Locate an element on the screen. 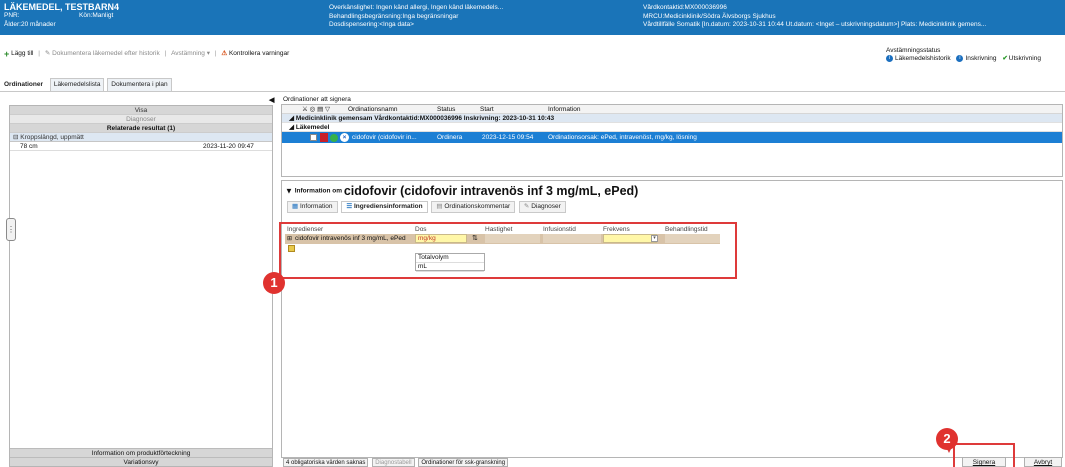  dose-dispensing: Dosdispensering:<Inga data> is located at coordinates (449, 25).